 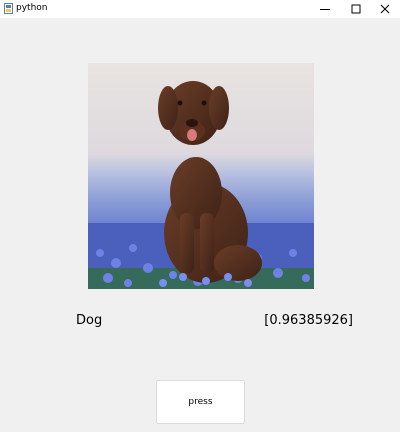 I want to click on close-icon, so click(x=385, y=9).